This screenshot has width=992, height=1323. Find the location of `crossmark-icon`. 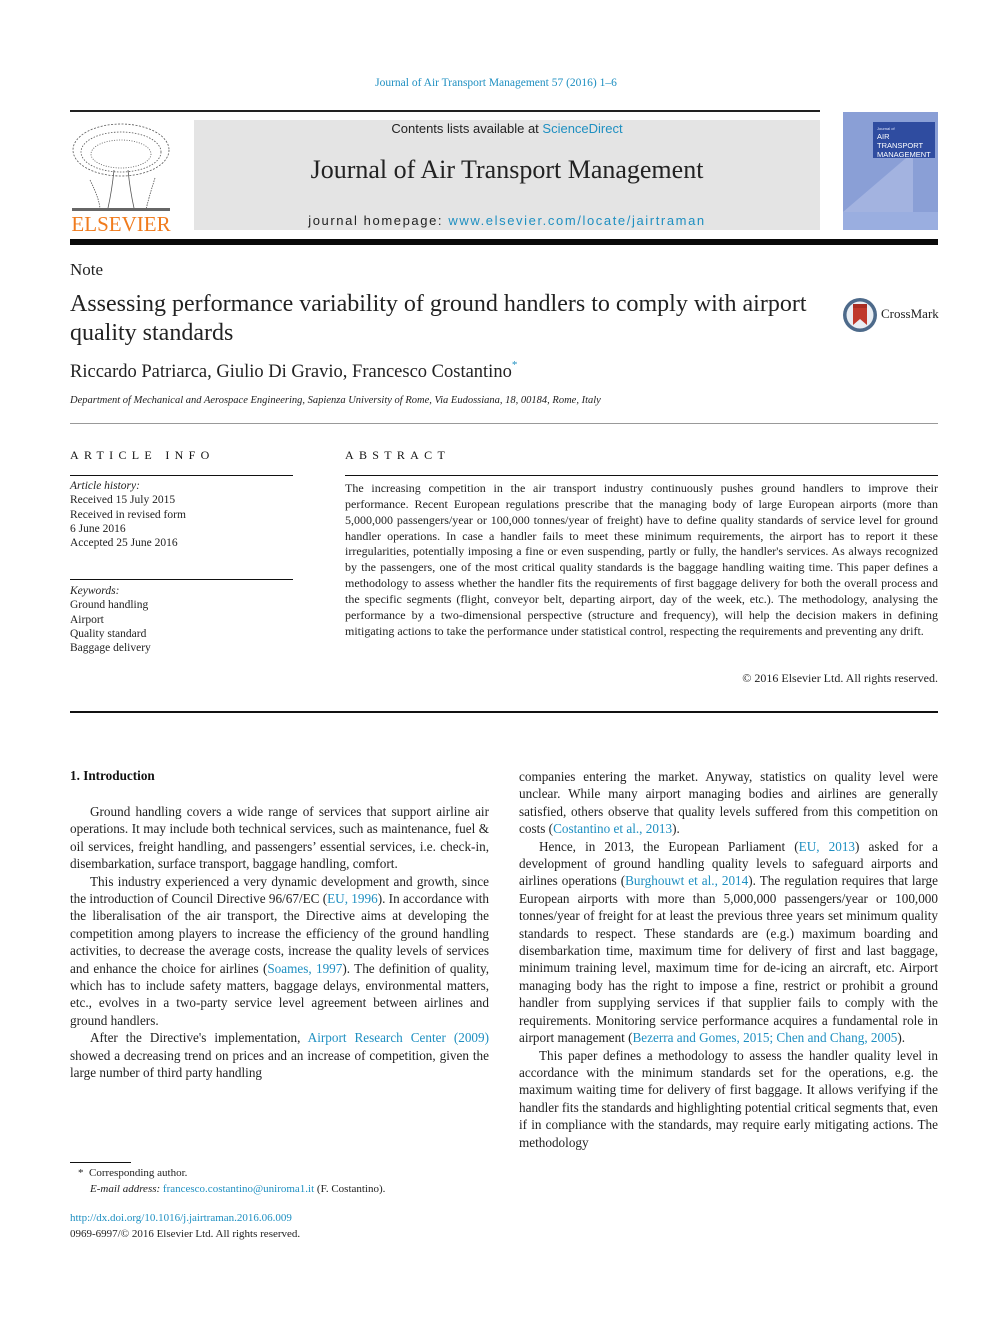

crossmark-icon is located at coordinates (860, 315).